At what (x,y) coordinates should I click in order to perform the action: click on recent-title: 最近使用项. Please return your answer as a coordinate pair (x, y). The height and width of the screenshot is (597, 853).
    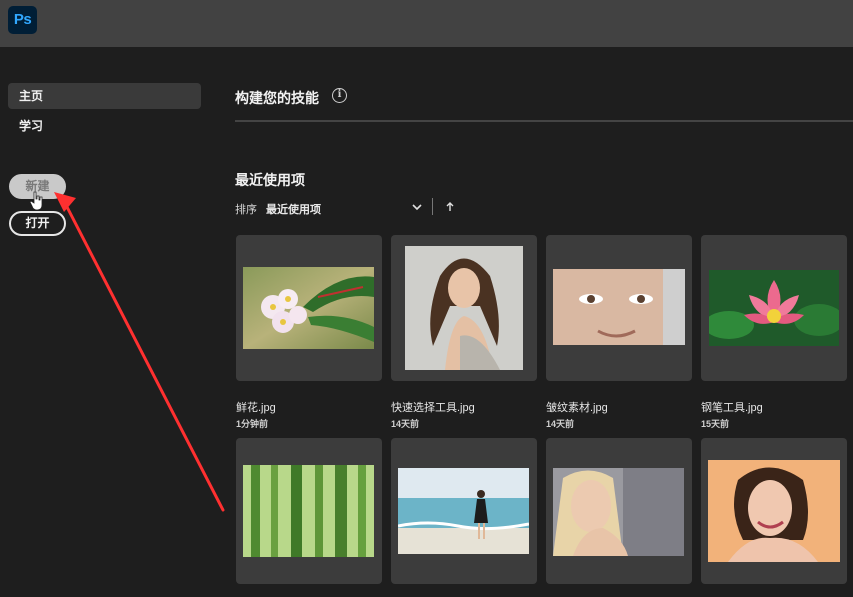
    Looking at the image, I should click on (270, 180).